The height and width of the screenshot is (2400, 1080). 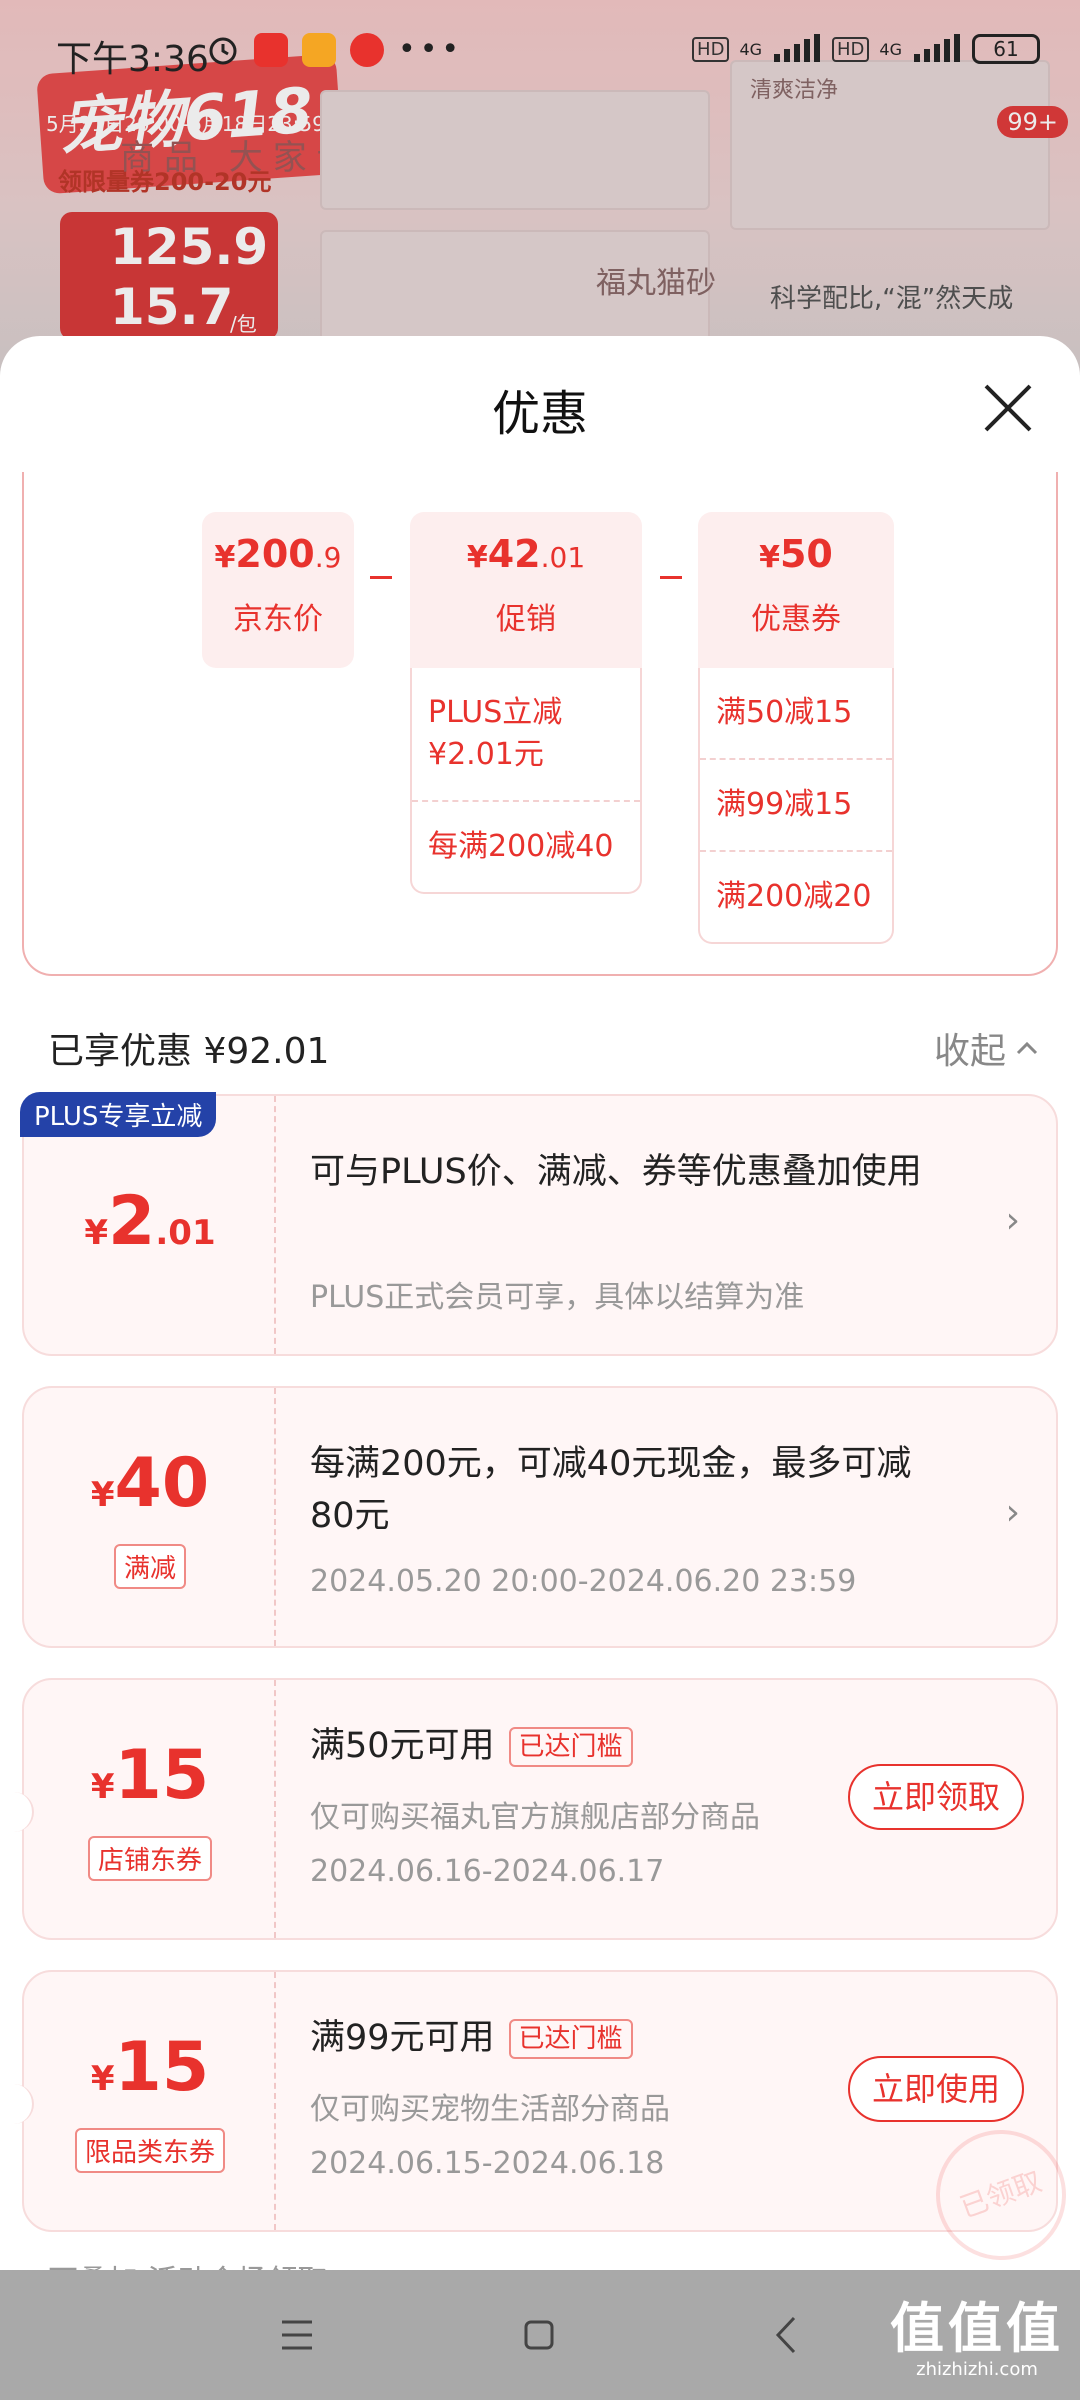 I want to click on card-title: 每满200元，可减40元现金，最多可减80元, so click(x=611, y=1490).